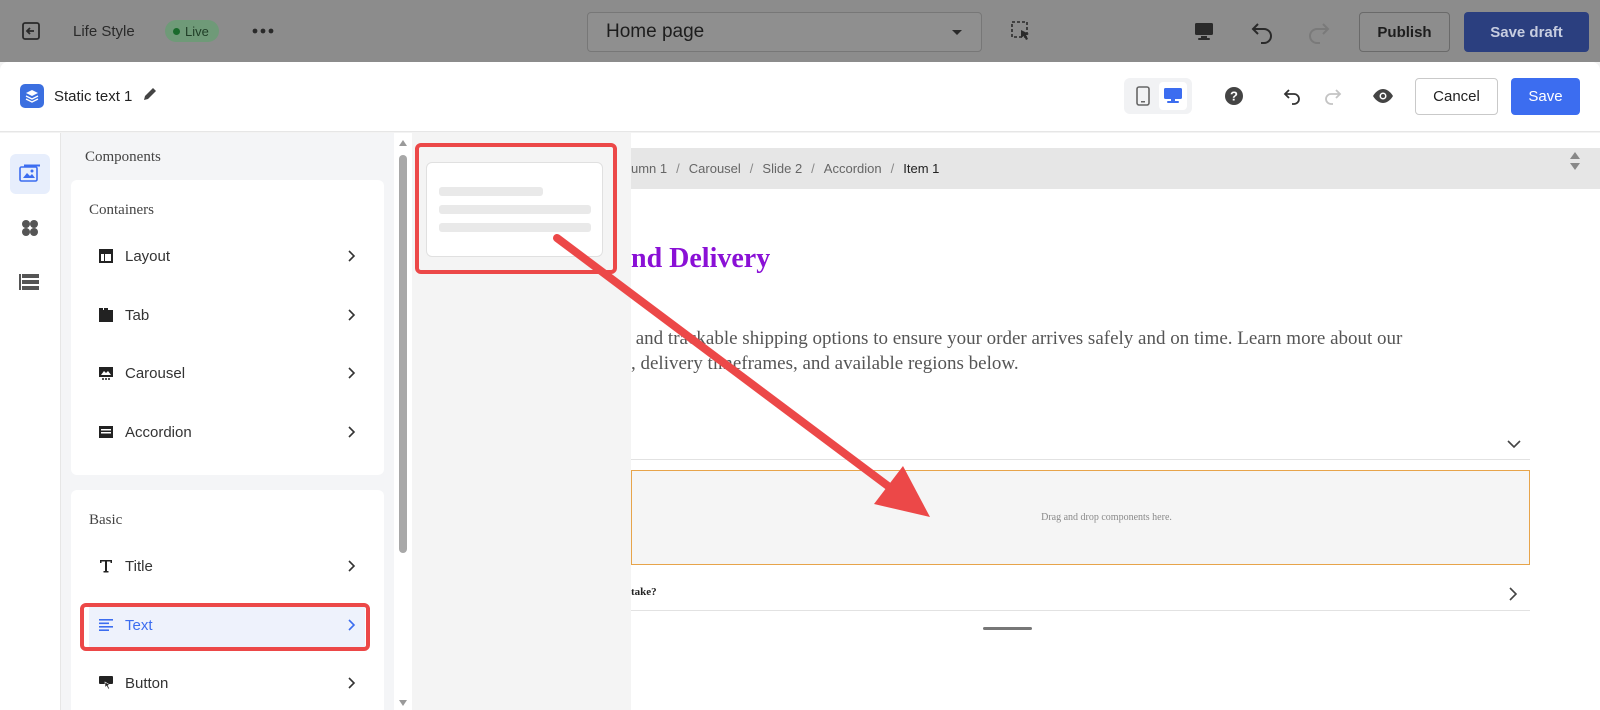  What do you see at coordinates (741, 375) in the screenshot?
I see `drag-arrow-annotation` at bounding box center [741, 375].